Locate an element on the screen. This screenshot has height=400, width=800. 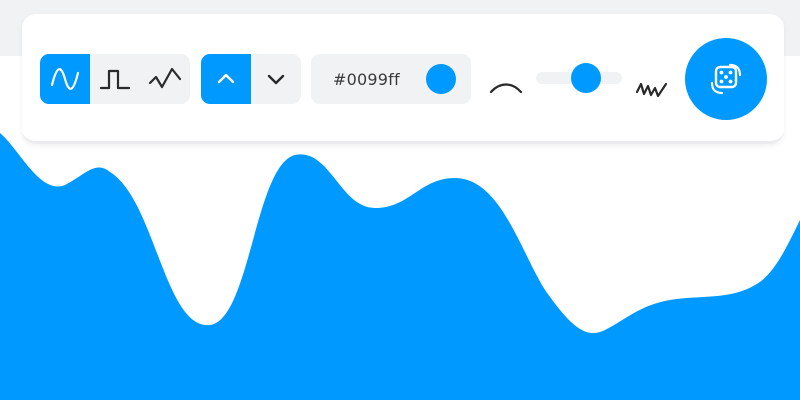
sine-wave-button is located at coordinates (65, 79).